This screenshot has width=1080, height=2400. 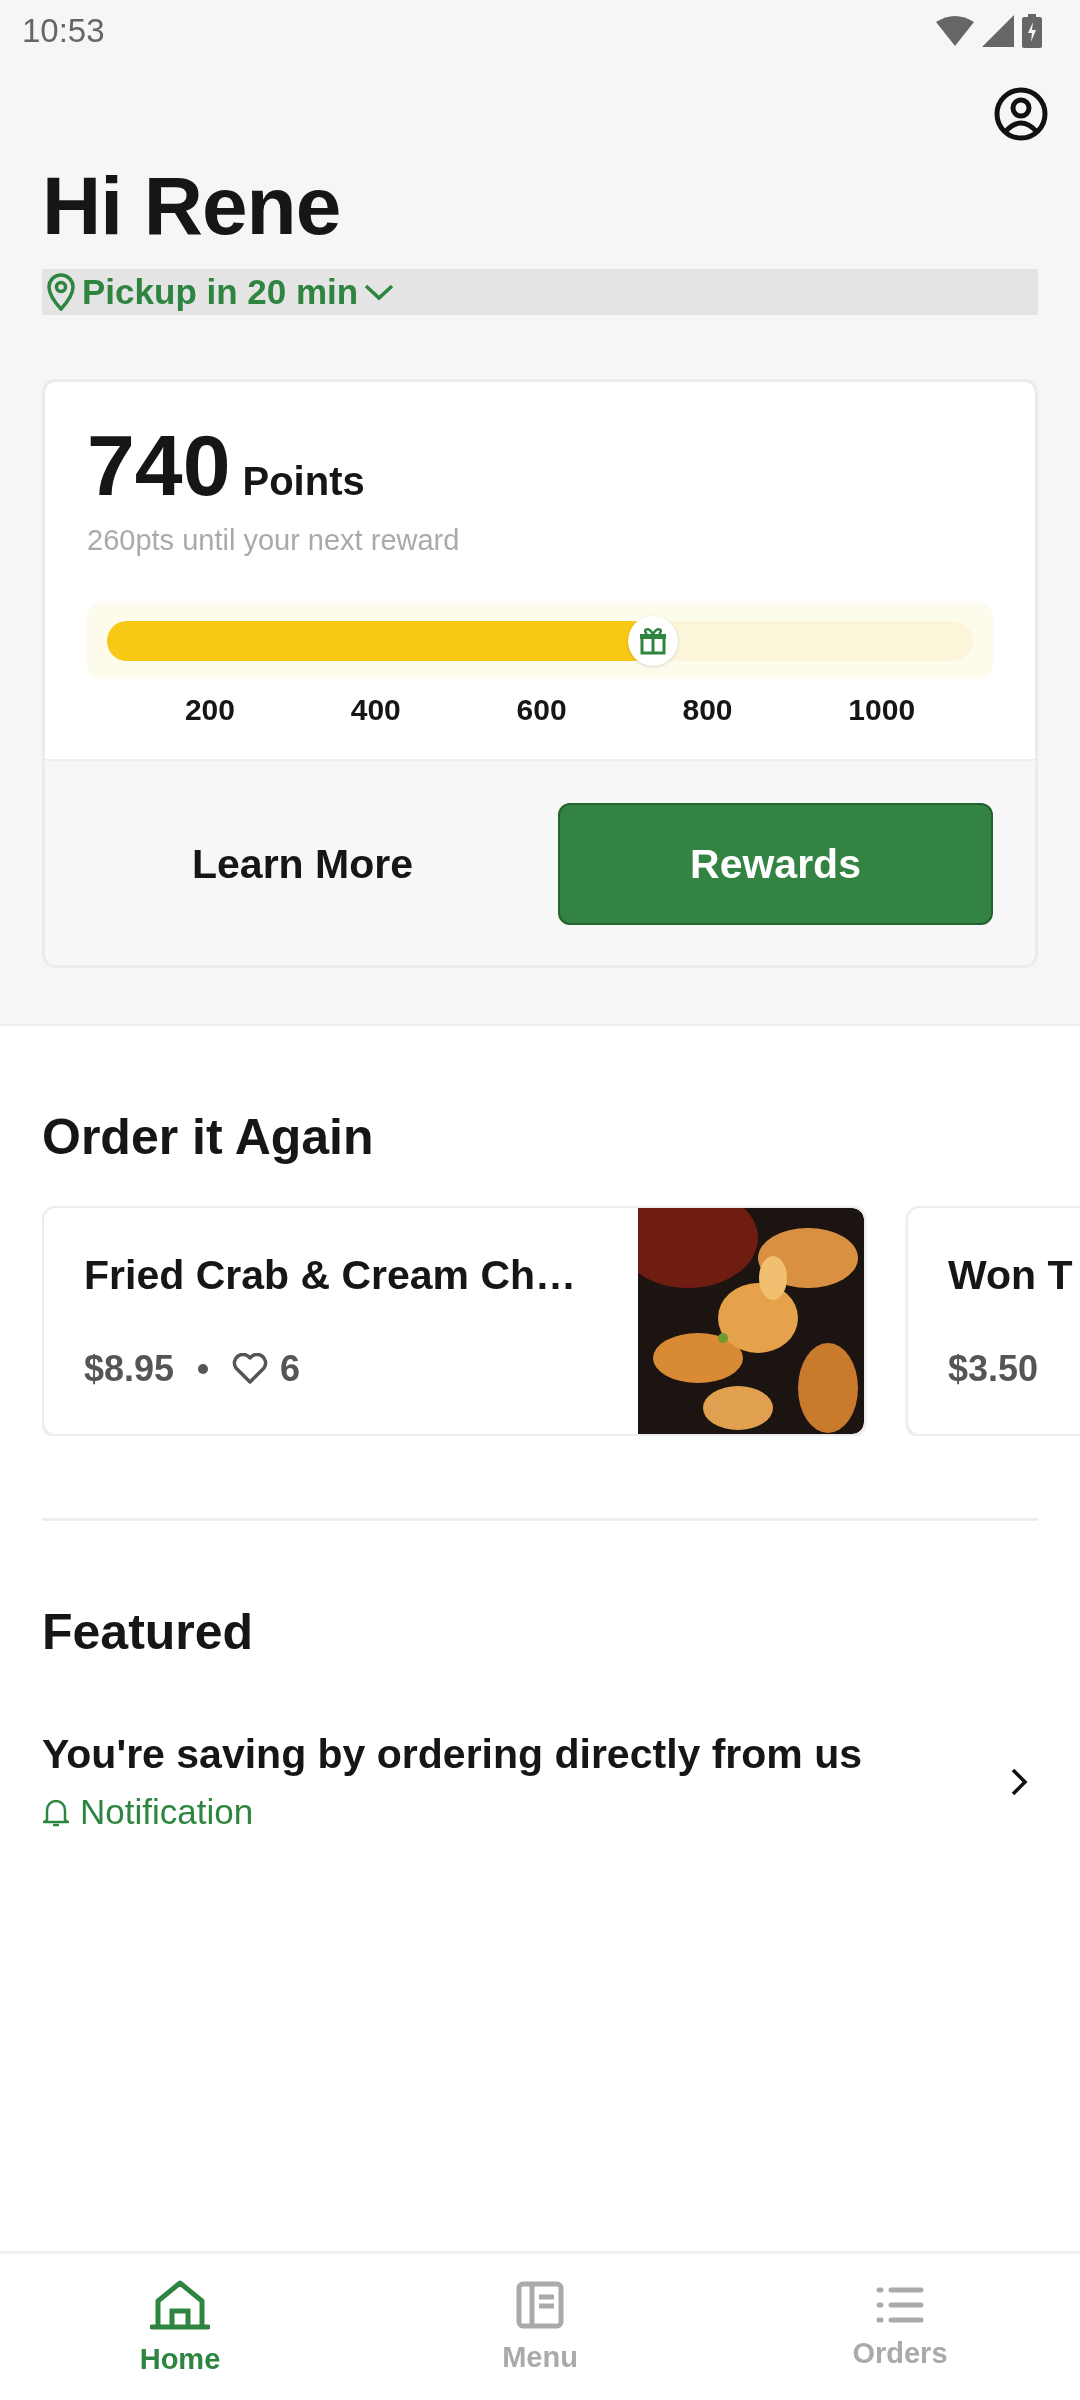 What do you see at coordinates (274, 540) in the screenshot?
I see `points-subtitle: 260pts until your next reward` at bounding box center [274, 540].